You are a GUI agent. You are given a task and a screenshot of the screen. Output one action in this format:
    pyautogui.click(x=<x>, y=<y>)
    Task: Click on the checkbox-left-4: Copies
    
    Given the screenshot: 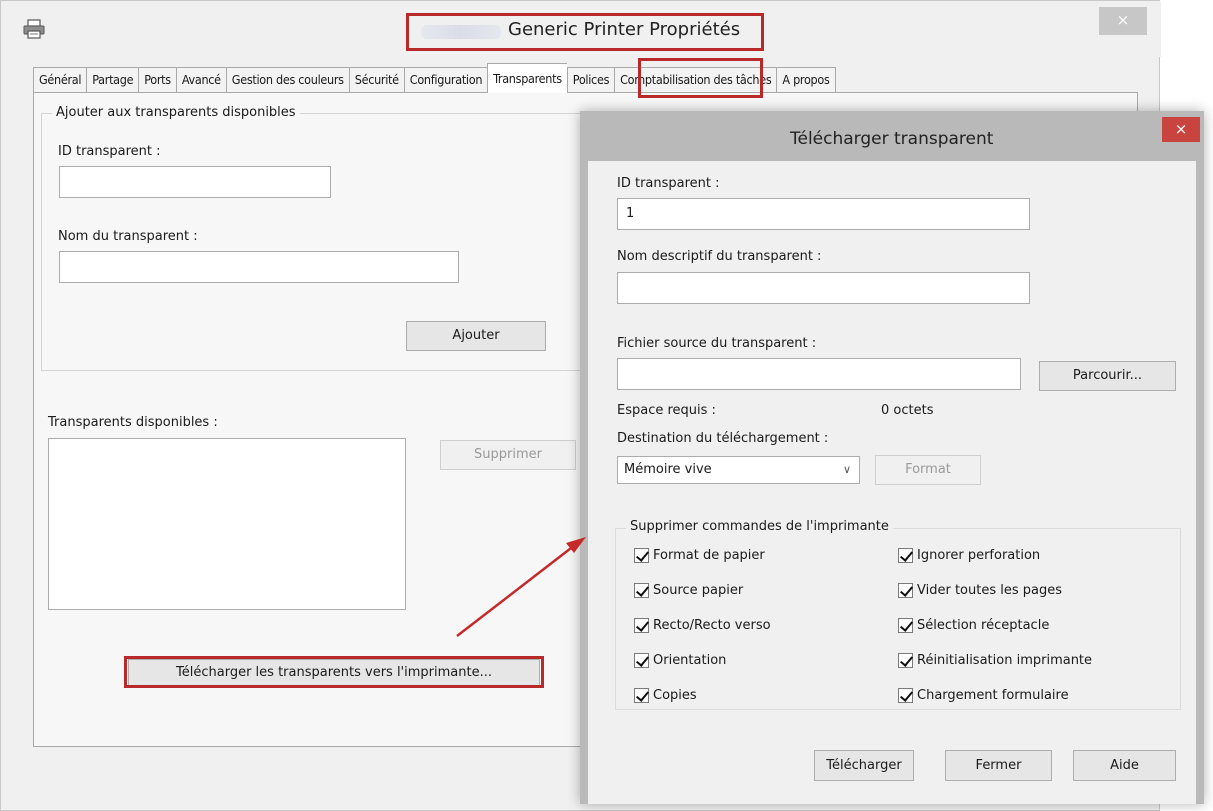 What is the action you would take?
    pyautogui.click(x=665, y=695)
    